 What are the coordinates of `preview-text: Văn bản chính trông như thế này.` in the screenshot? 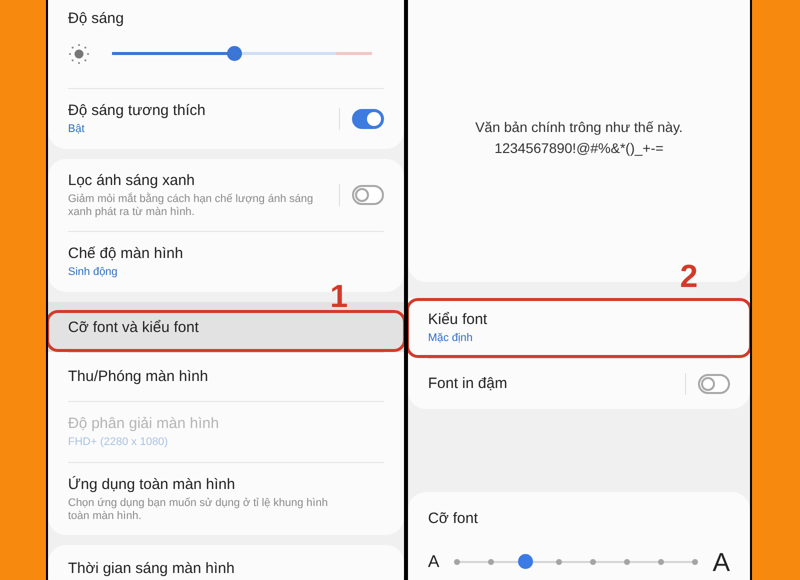 It's located at (579, 127).